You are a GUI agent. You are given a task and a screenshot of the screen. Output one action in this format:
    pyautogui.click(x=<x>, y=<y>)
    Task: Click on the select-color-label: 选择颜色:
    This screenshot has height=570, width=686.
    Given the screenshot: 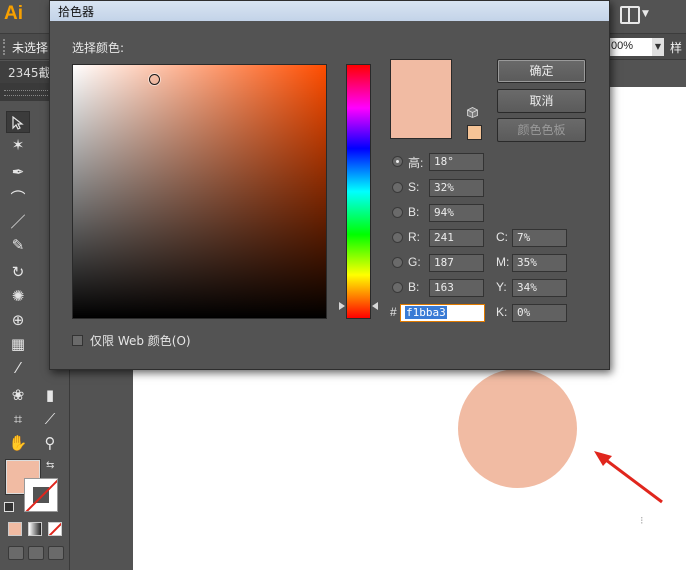 What is the action you would take?
    pyautogui.click(x=98, y=48)
    